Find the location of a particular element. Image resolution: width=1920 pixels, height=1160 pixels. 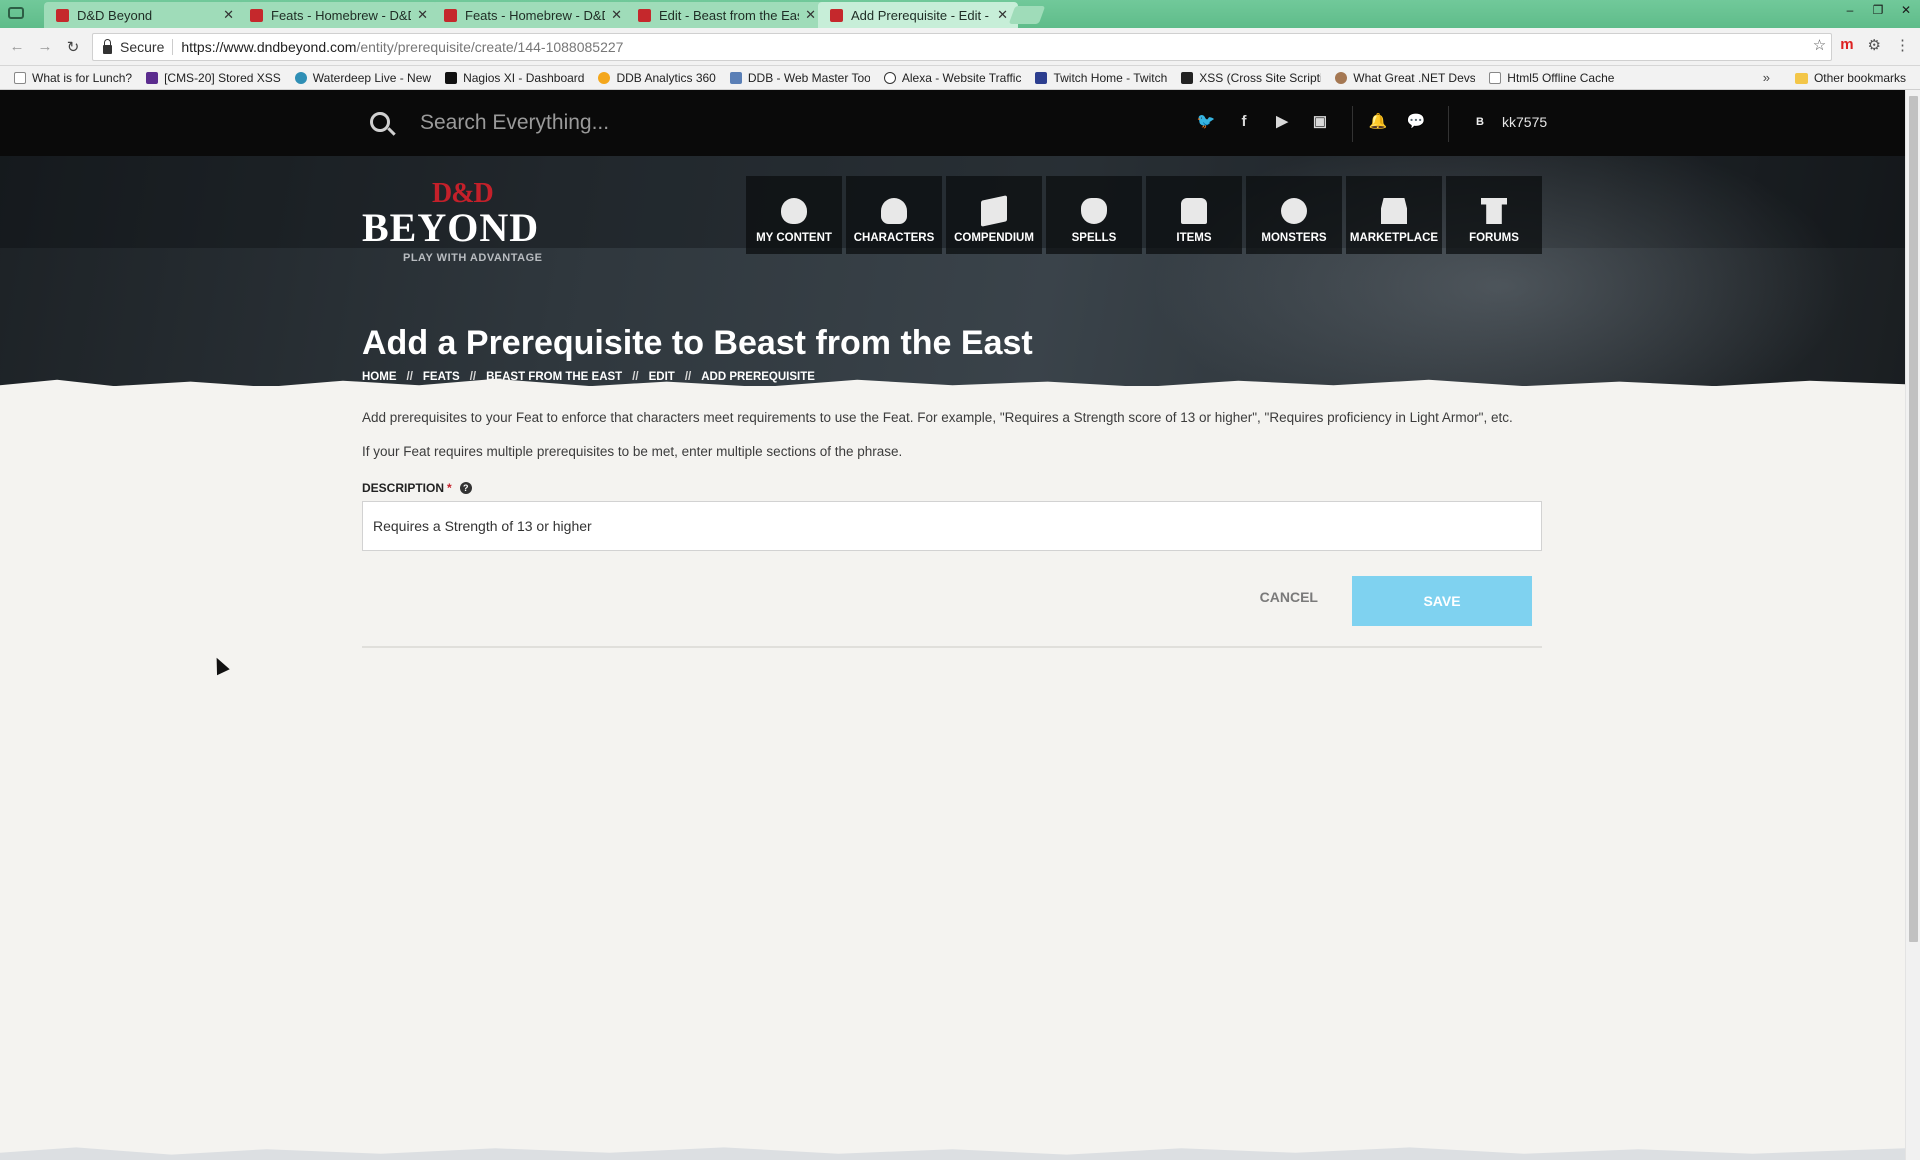

nav-item-characters: CHARACTERS is located at coordinates (894, 215).